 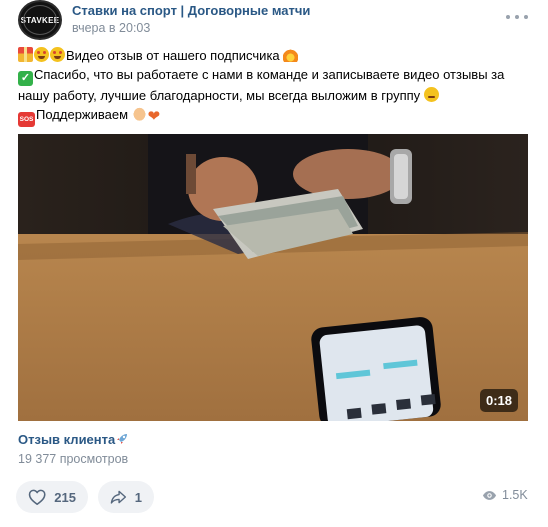 What do you see at coordinates (139, 113) in the screenshot?
I see `pointing-hand-emoji-icon` at bounding box center [139, 113].